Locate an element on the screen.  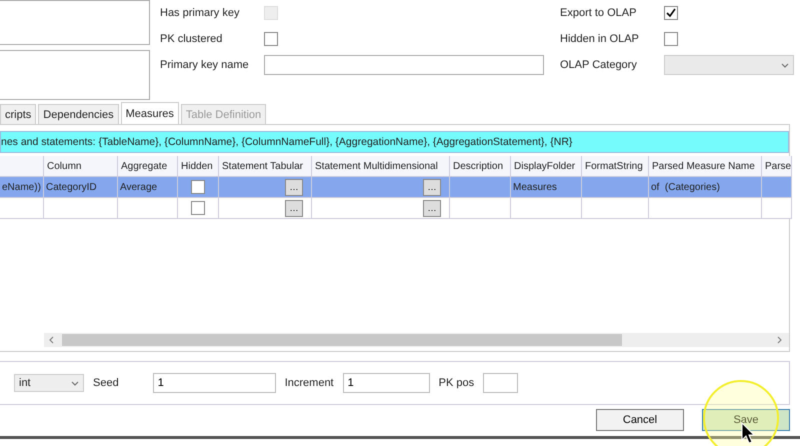
field-label: PK clustered is located at coordinates (192, 39).